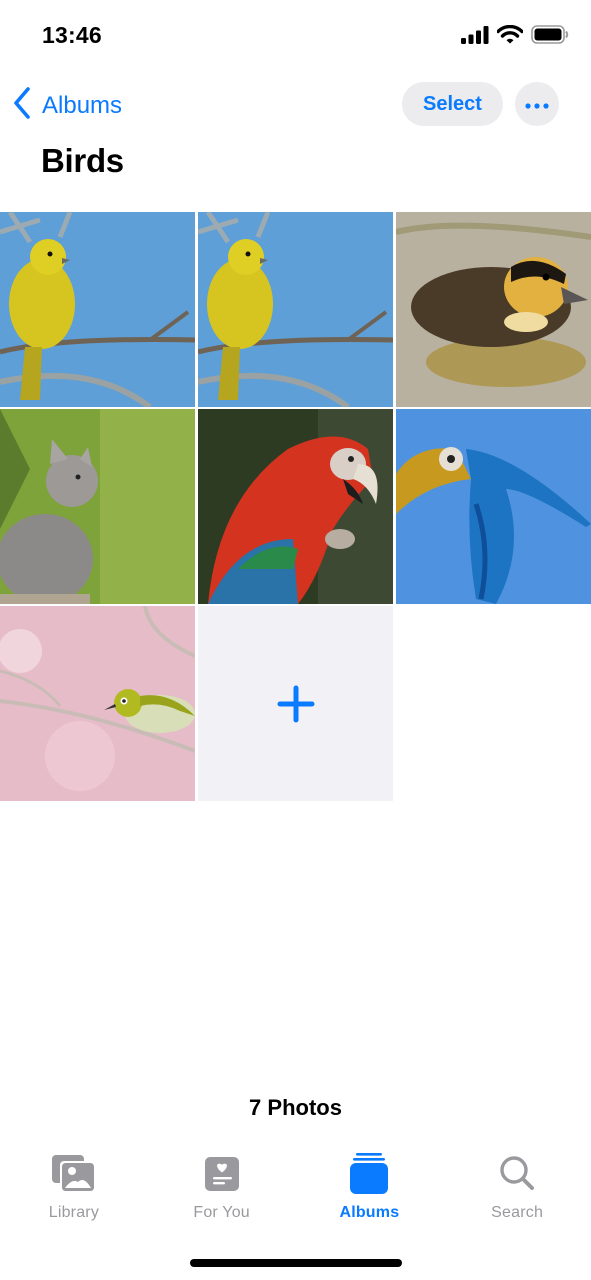 Image resolution: width=591 pixels, height=1280 pixels. I want to click on photo-count: 7 Photos, so click(295, 1107).